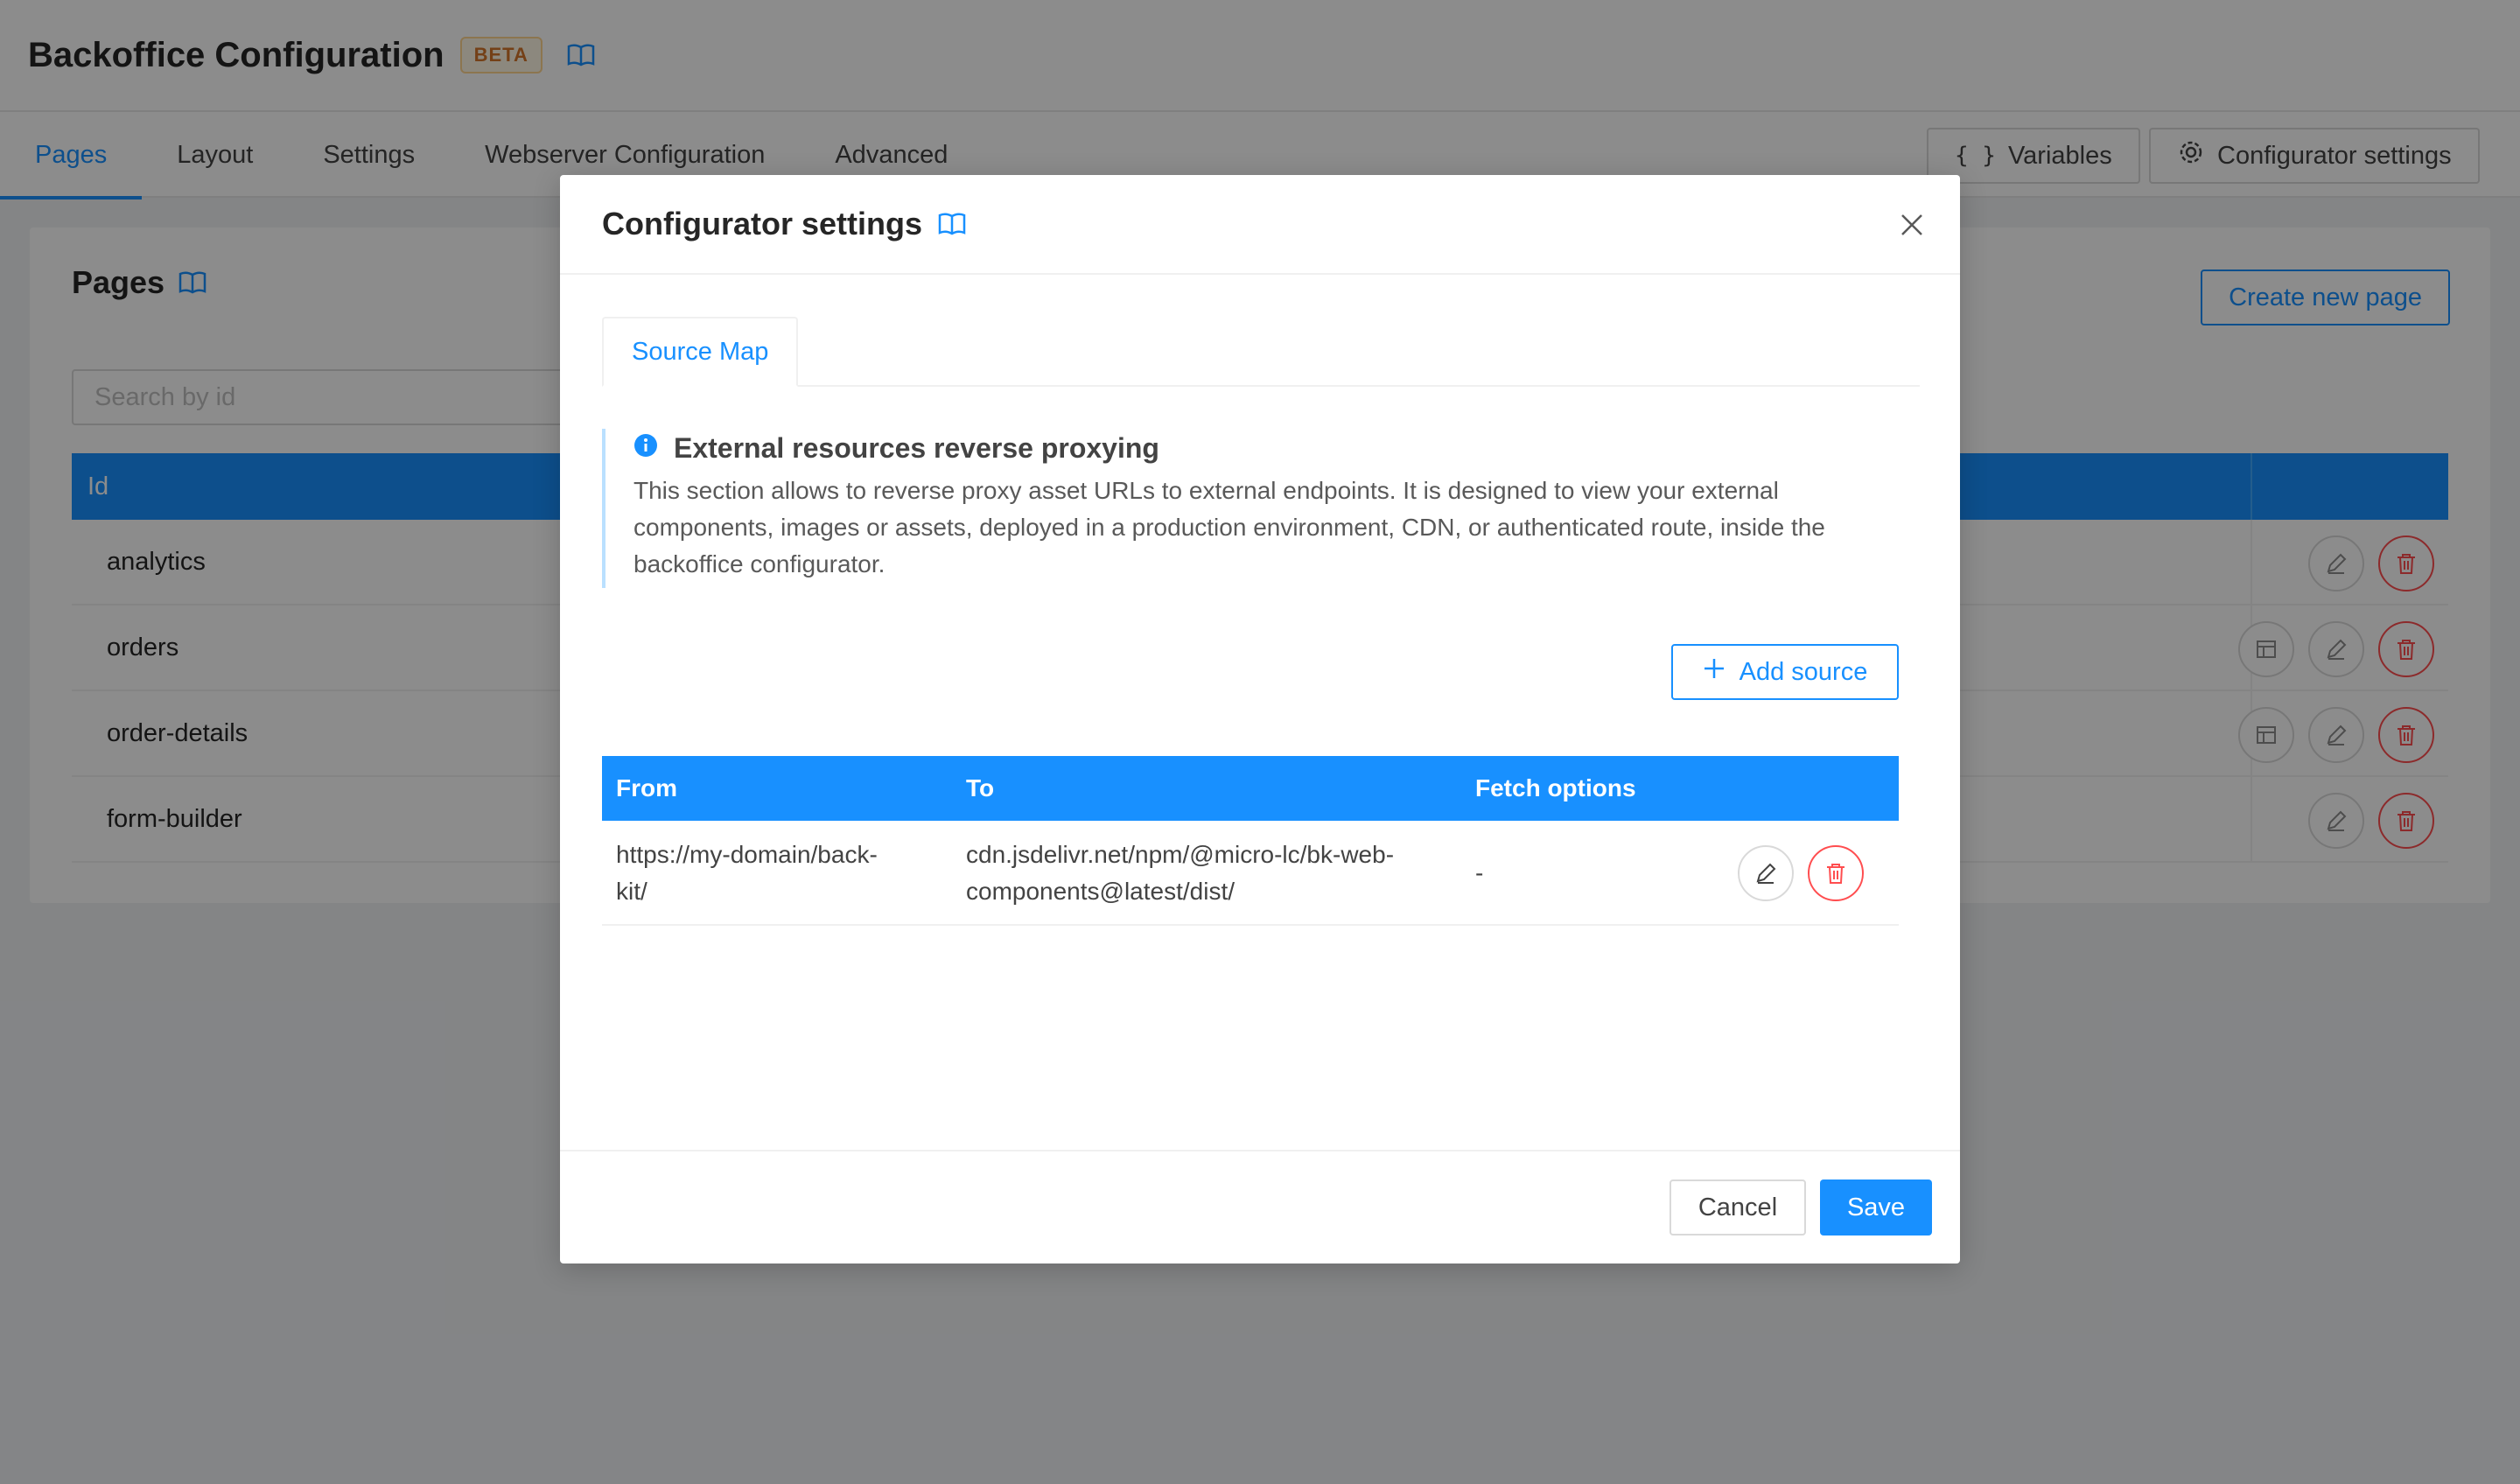  Describe the element at coordinates (1260, 225) in the screenshot. I see `modal-header: Configurator settings` at that location.